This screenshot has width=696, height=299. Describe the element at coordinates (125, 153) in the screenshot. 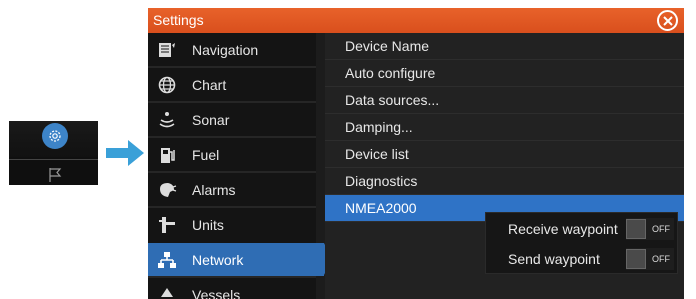

I see `right-arrow-icon` at that location.